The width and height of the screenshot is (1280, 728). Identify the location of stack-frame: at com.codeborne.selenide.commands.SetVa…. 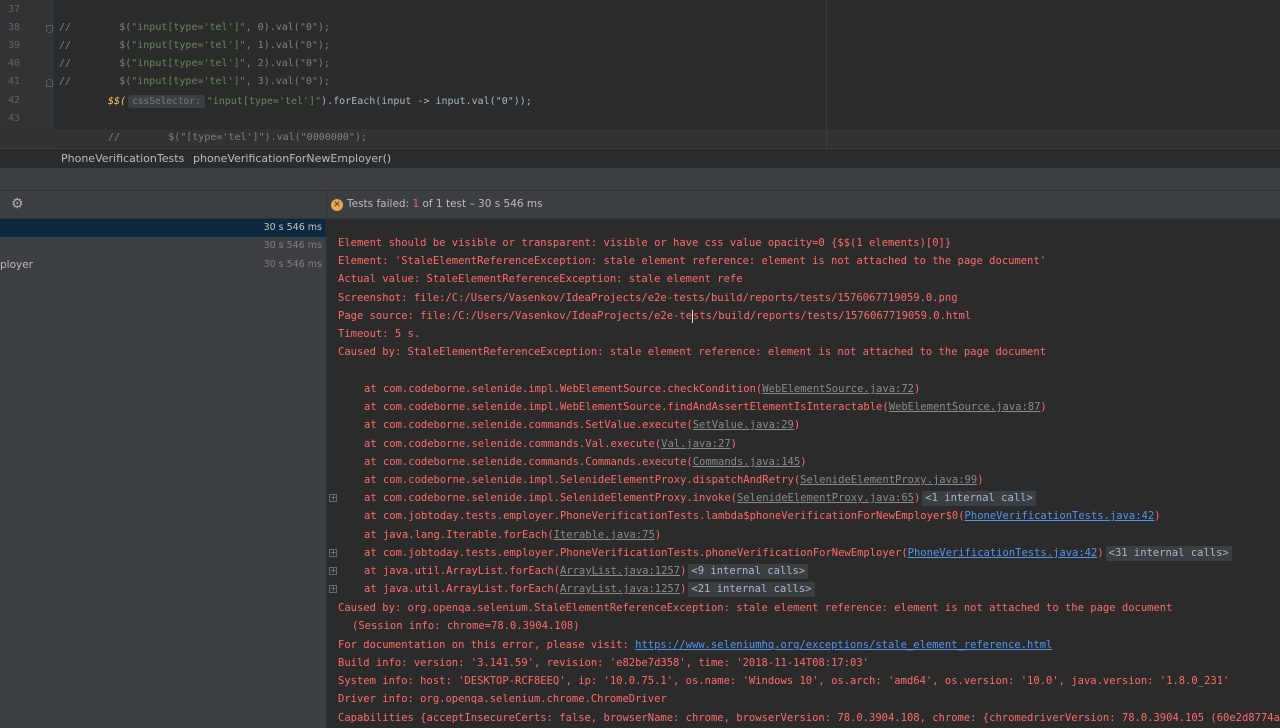
(582, 425).